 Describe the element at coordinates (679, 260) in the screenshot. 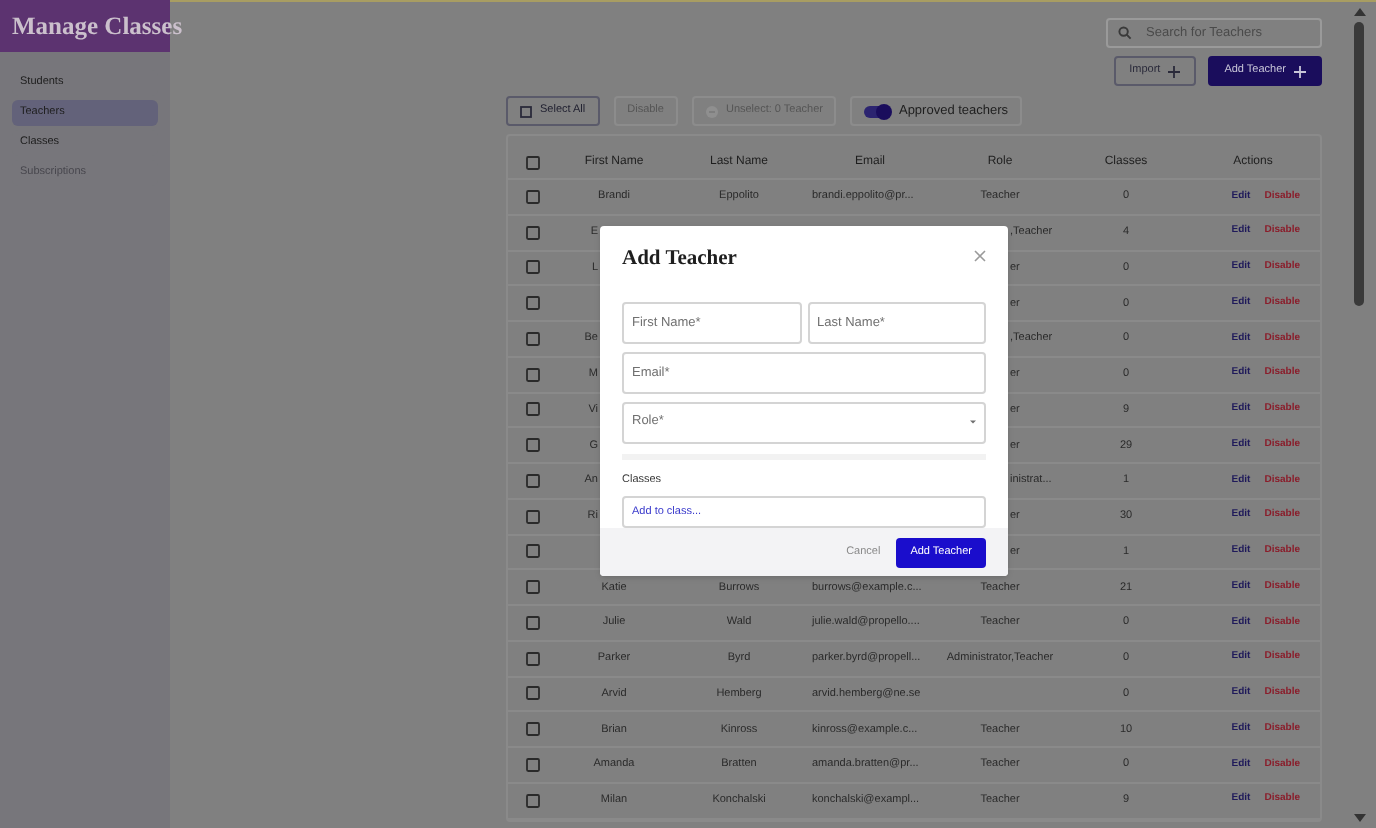

I see `dialog-title: Add Teacher` at that location.